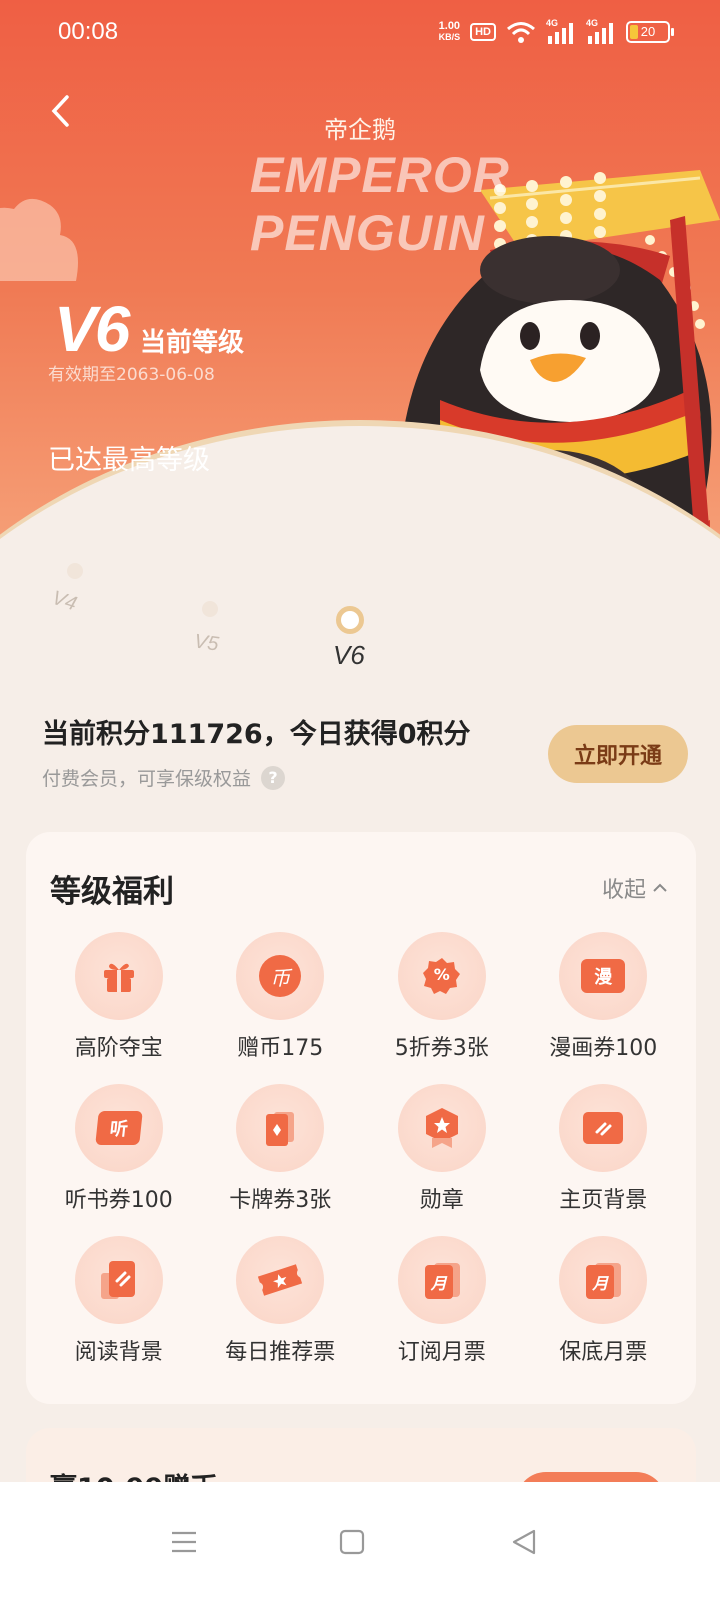 This screenshot has height=1612, width=720. What do you see at coordinates (561, 31) in the screenshot?
I see `signal-icon-1: 4G` at bounding box center [561, 31].